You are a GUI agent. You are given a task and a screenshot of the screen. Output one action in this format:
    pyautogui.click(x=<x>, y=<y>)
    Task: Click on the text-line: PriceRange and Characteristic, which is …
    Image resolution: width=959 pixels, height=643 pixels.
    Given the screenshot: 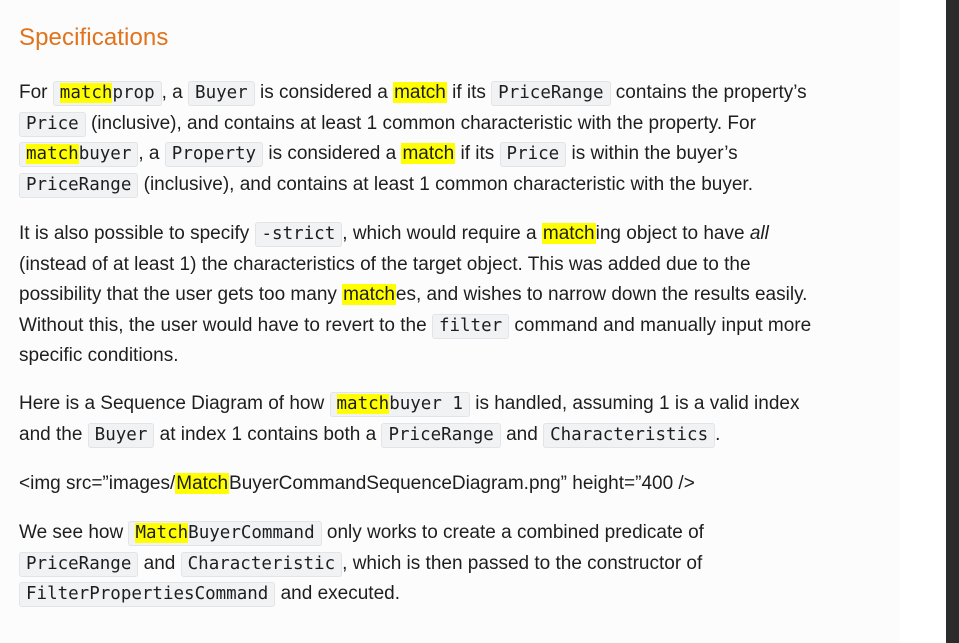 What is the action you would take?
    pyautogui.click(x=454, y=564)
    